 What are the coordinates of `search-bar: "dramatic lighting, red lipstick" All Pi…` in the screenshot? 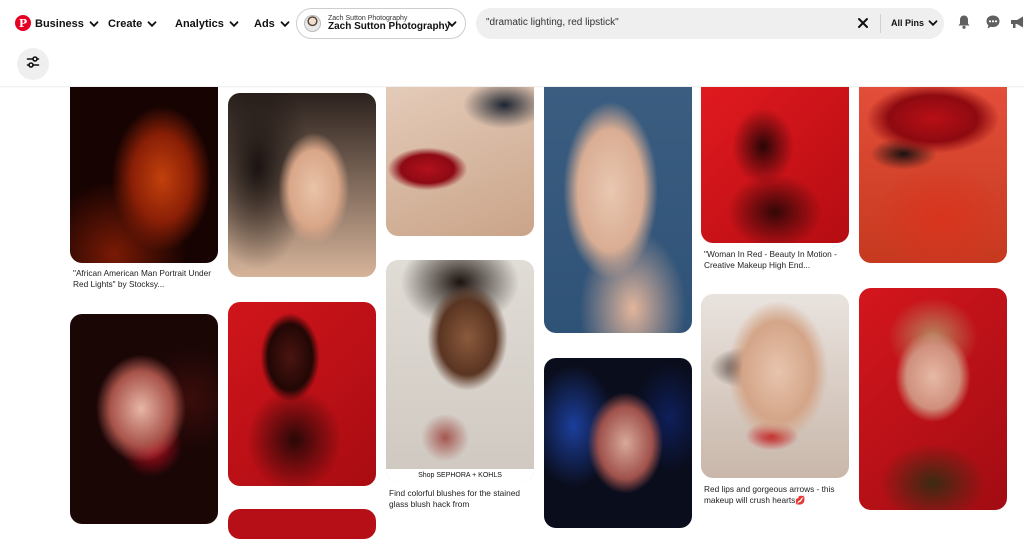 It's located at (710, 23).